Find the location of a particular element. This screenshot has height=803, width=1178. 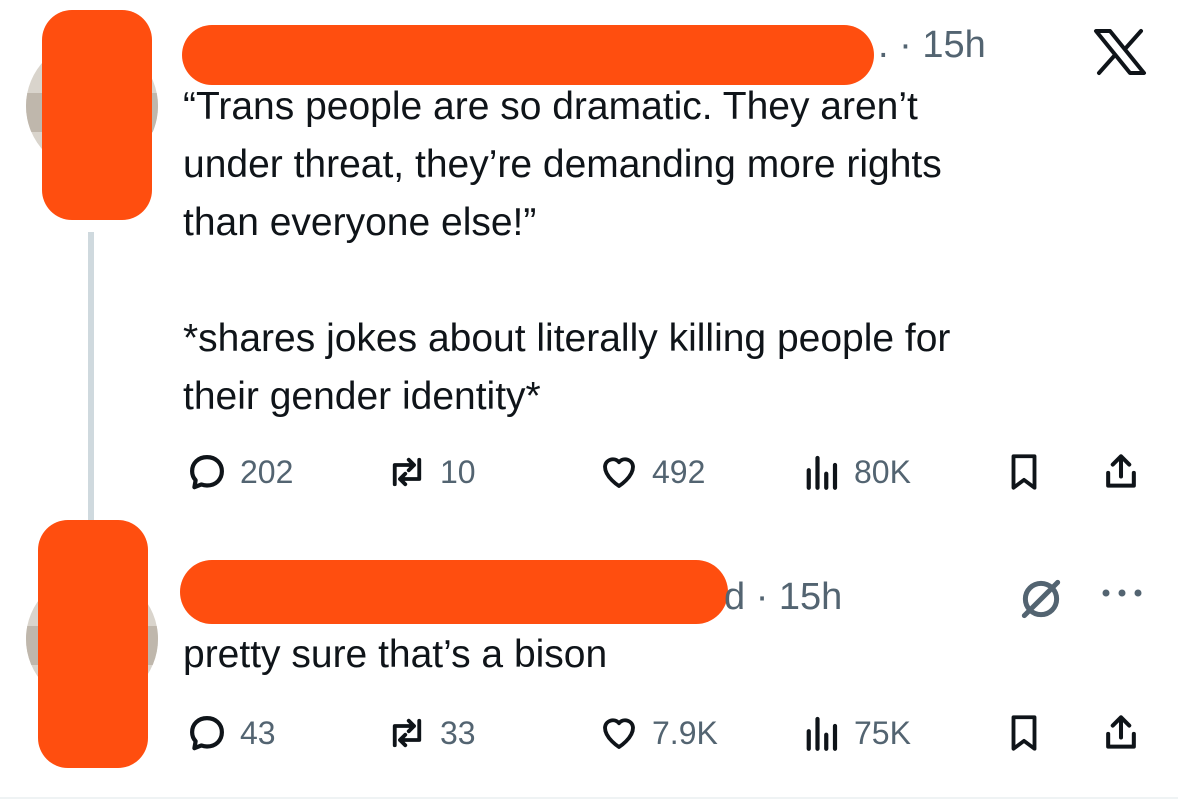

more-options-icon is located at coordinates (1122, 593).